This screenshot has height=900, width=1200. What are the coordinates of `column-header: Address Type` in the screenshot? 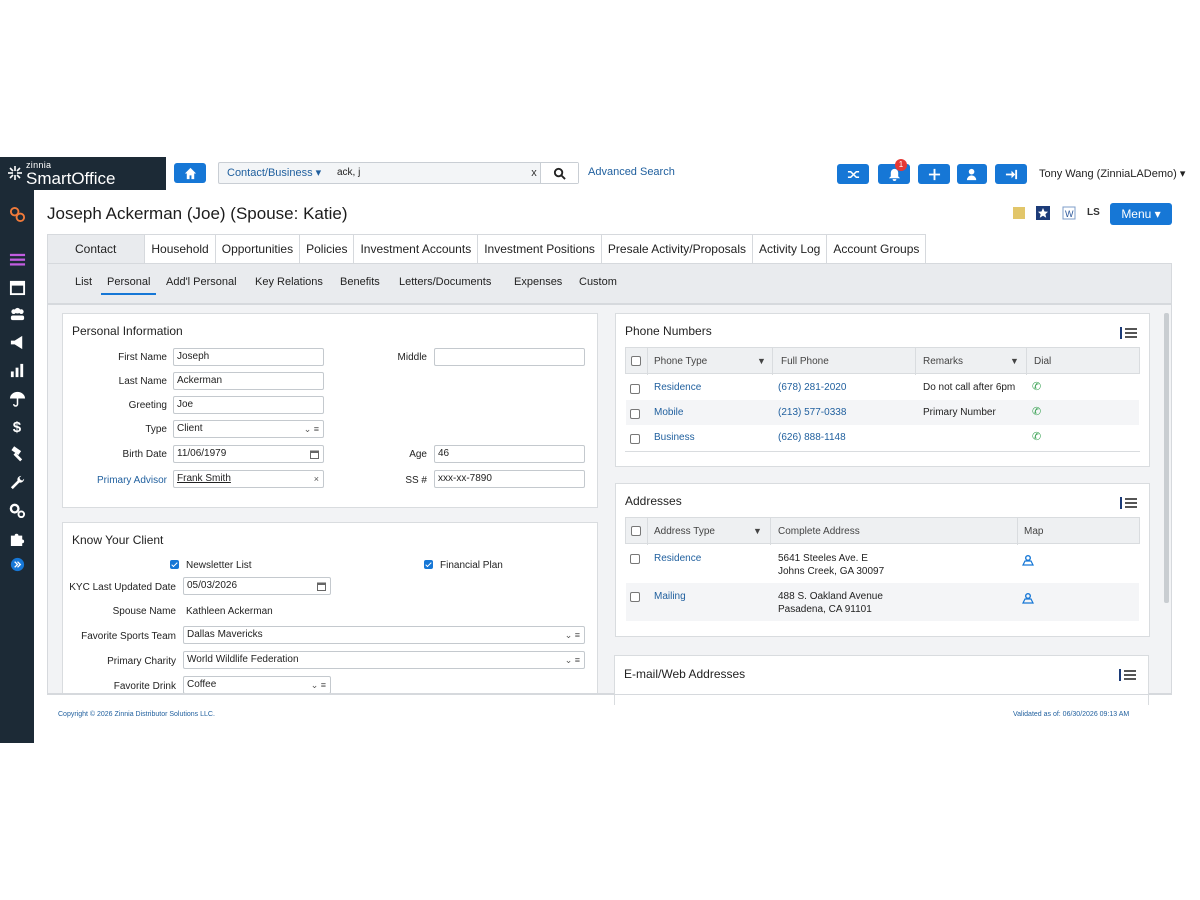 It's located at (684, 531).